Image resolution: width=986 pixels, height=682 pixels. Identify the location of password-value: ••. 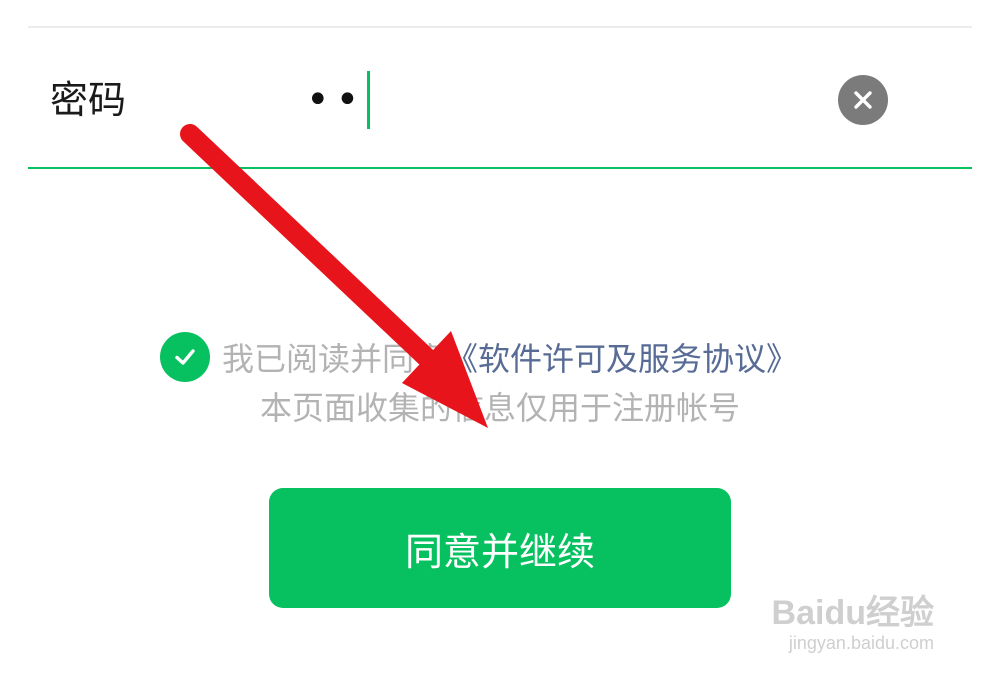
(336, 100).